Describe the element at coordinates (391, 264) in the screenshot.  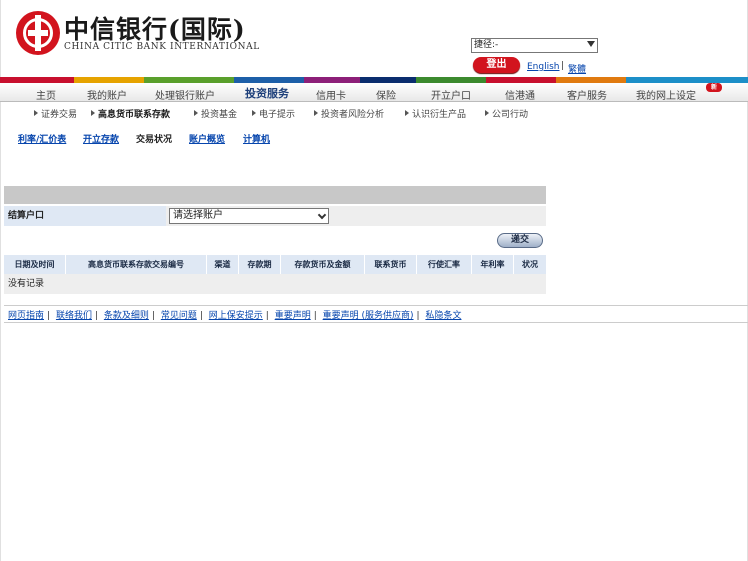
I see `column-header-linked-currency: 联系货币` at that location.